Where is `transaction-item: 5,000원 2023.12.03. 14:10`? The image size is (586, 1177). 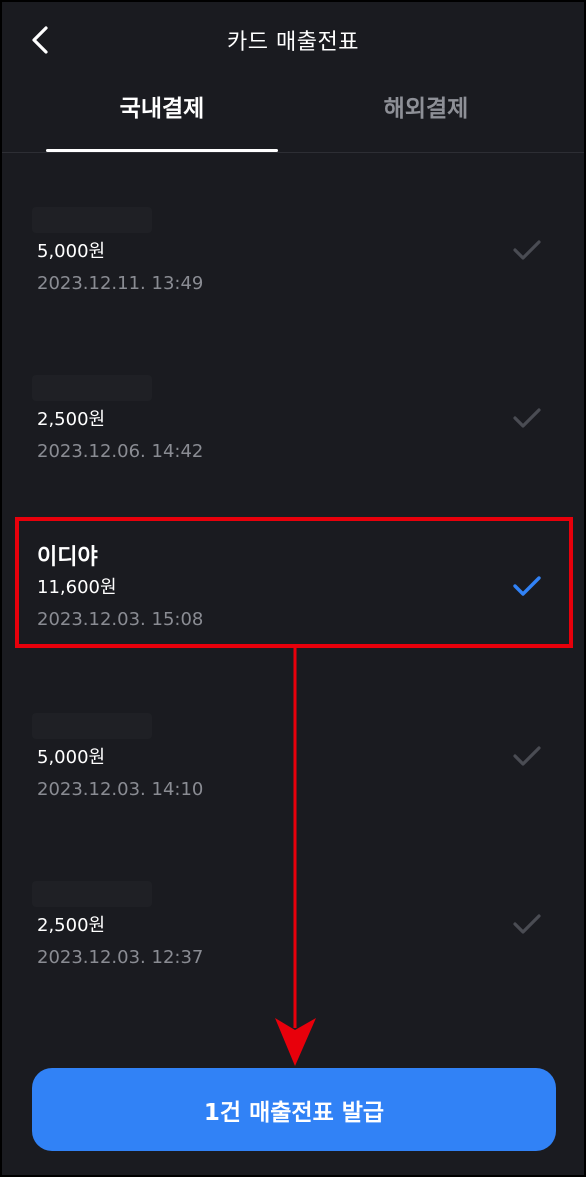 transaction-item: 5,000원 2023.12.03. 14:10 is located at coordinates (293, 764).